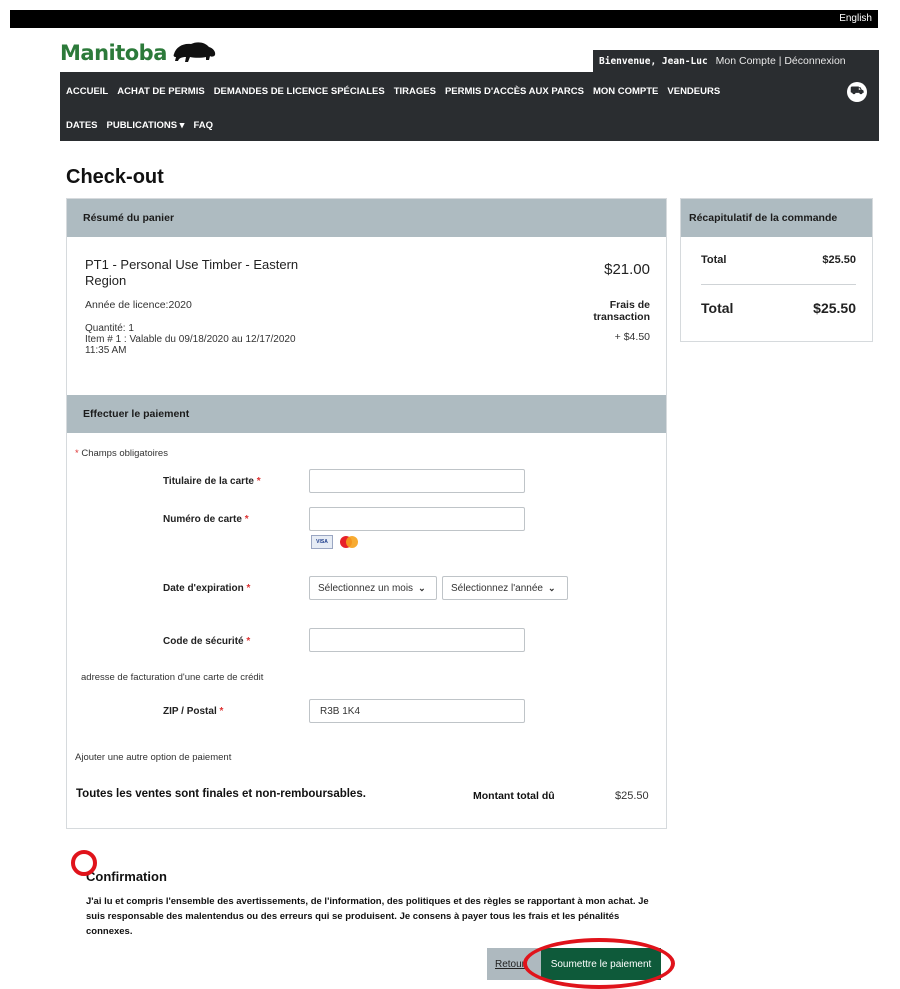  Describe the element at coordinates (653, 61) in the screenshot. I see `welcome-text: Bienvenue, Jean-Luc` at that location.